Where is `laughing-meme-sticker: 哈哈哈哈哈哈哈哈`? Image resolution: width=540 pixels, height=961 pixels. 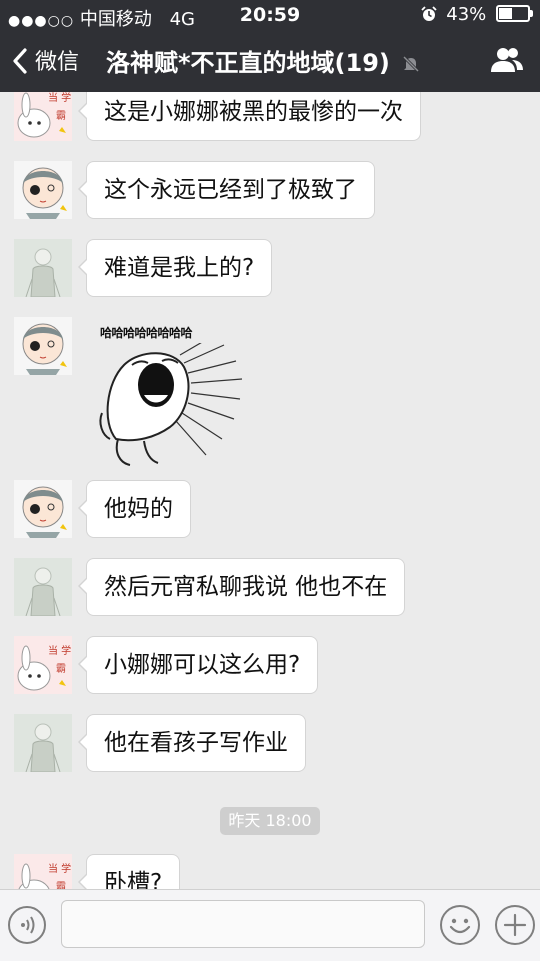
laughing-meme-sticker: 哈哈哈哈哈哈哈哈 is located at coordinates (171, 394).